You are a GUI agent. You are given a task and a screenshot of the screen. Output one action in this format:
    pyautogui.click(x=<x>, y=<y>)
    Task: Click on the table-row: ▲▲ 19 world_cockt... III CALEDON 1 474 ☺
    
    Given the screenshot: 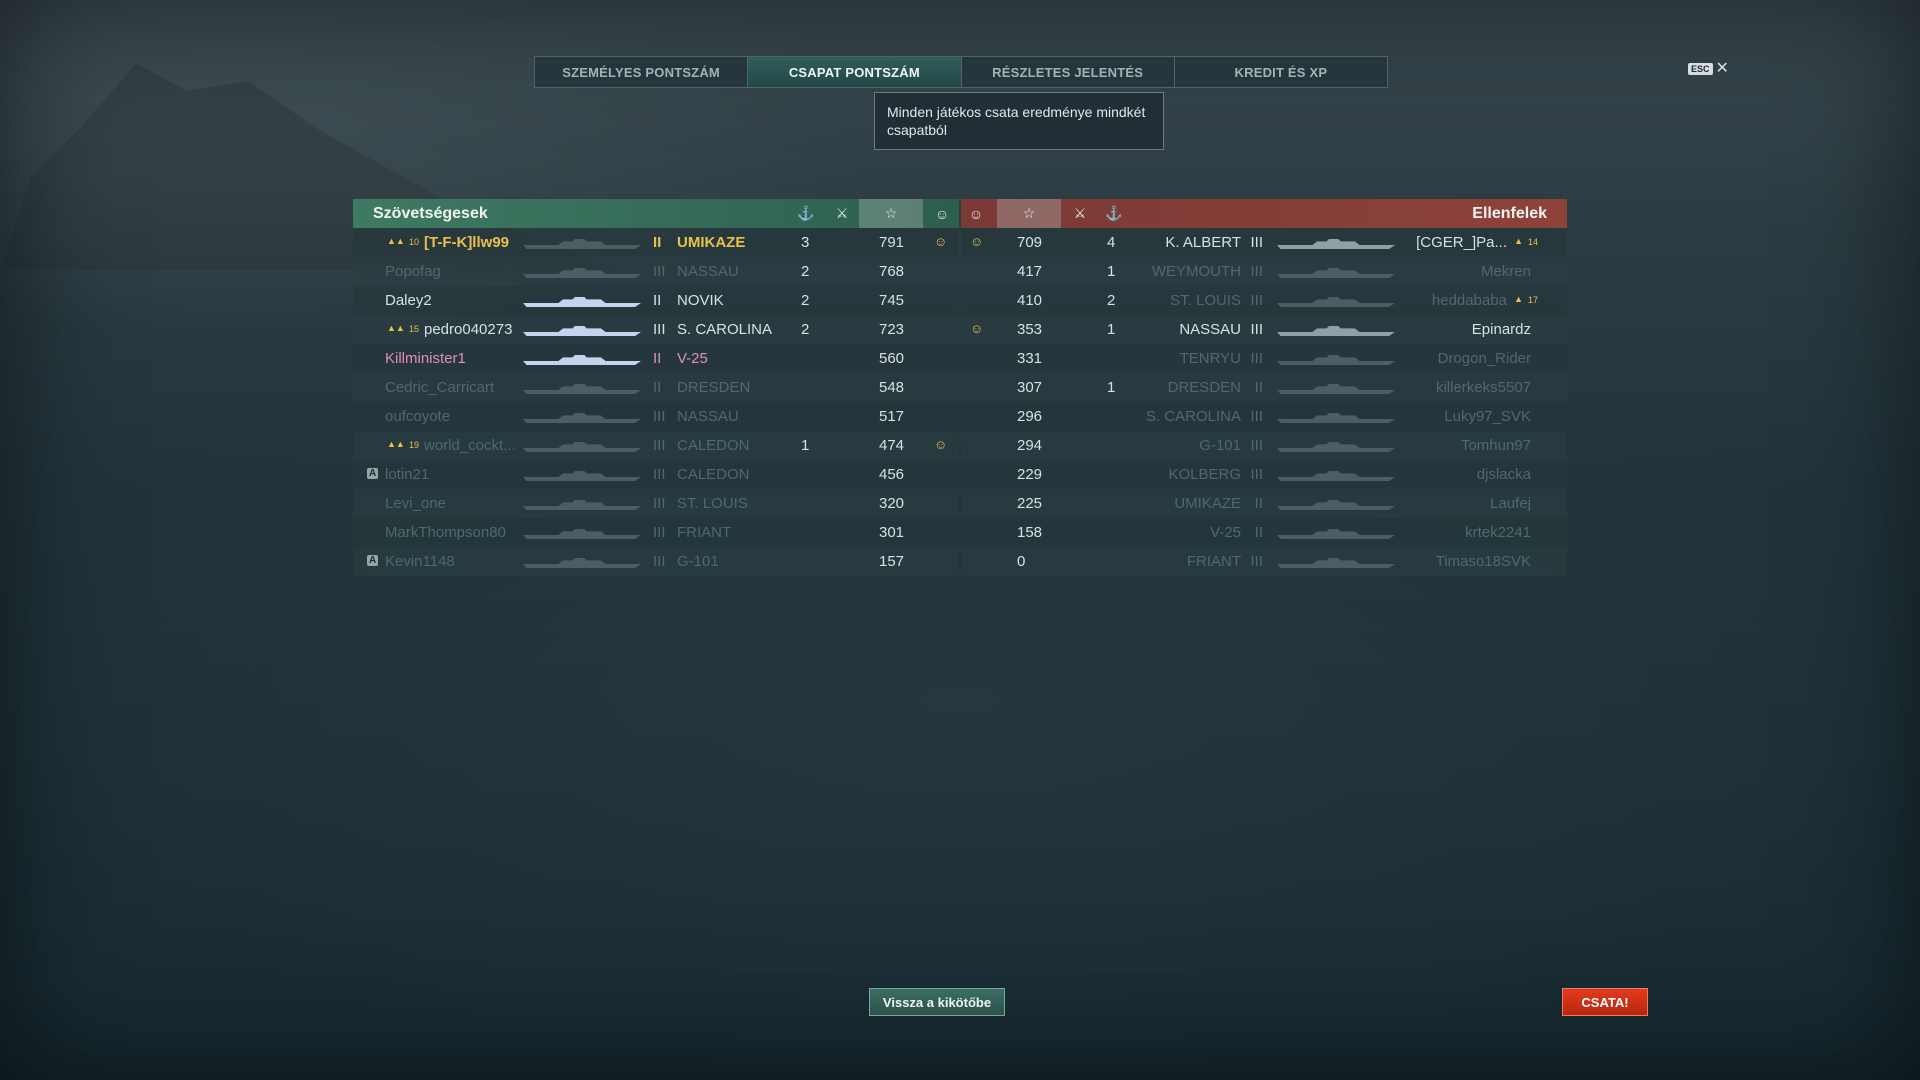 What is the action you would take?
    pyautogui.click(x=656, y=445)
    